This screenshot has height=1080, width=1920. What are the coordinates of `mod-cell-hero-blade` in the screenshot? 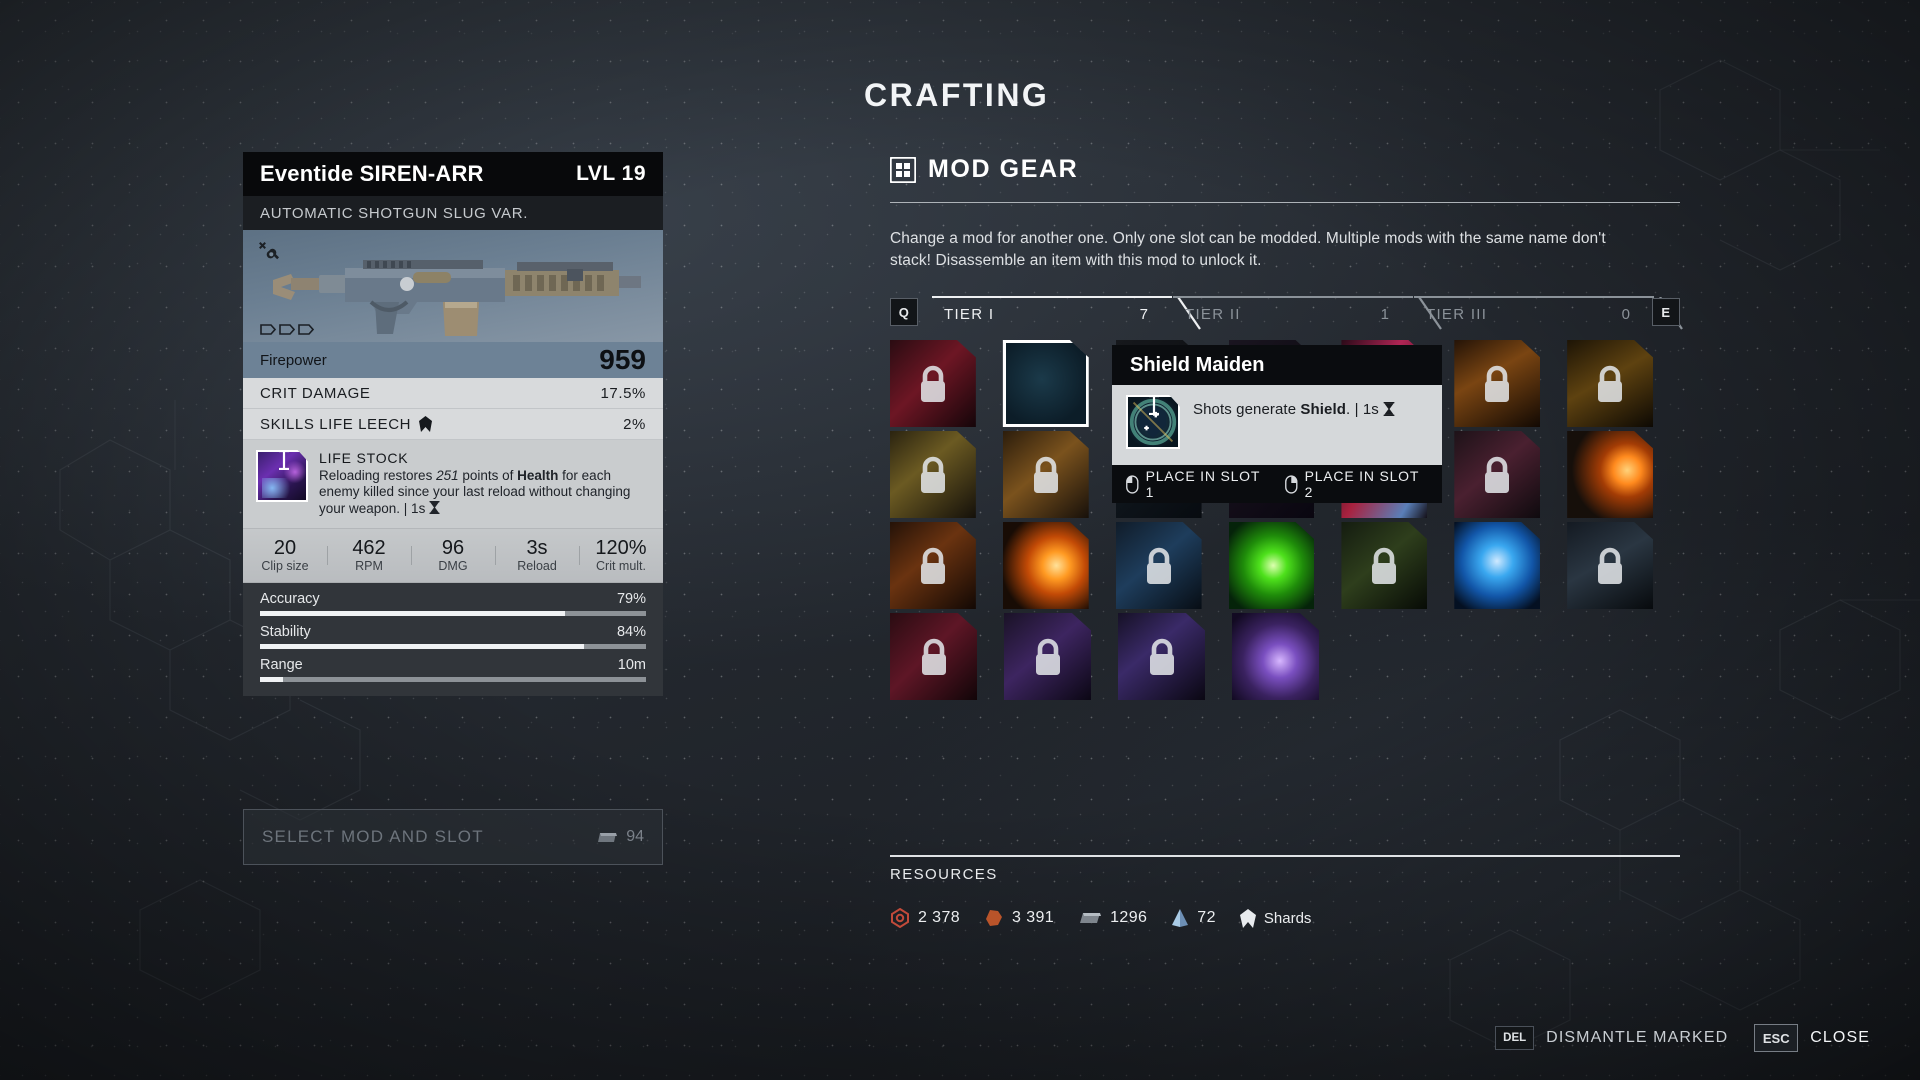 It's located at (1275, 656).